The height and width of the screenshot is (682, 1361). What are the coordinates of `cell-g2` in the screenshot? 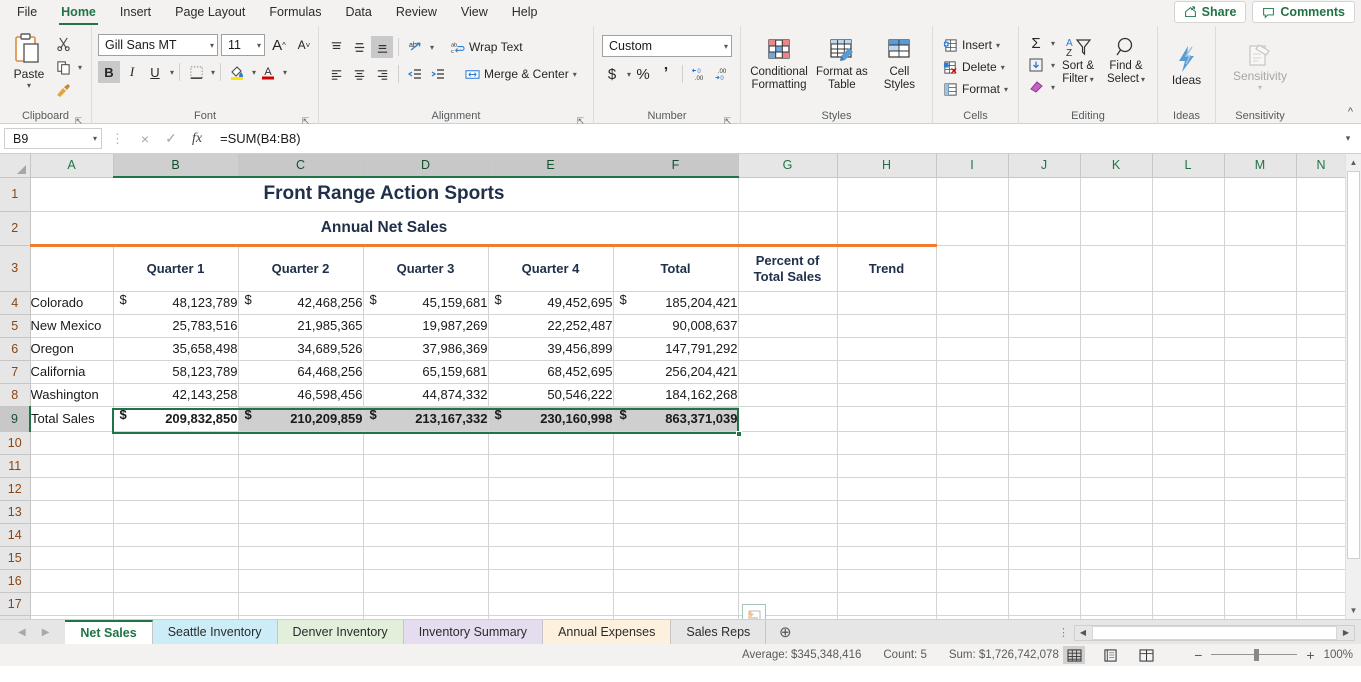 It's located at (788, 228).